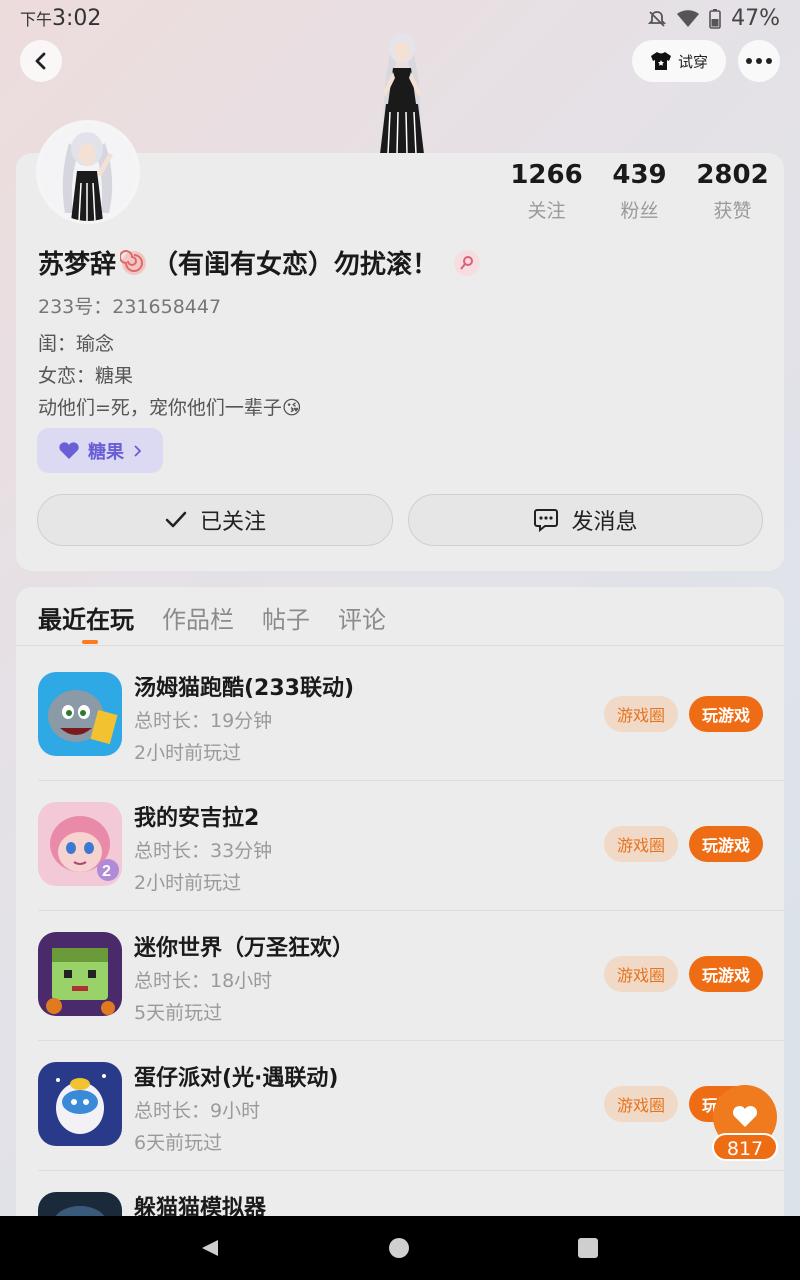  I want to click on angela-icon: 2, so click(80, 844).